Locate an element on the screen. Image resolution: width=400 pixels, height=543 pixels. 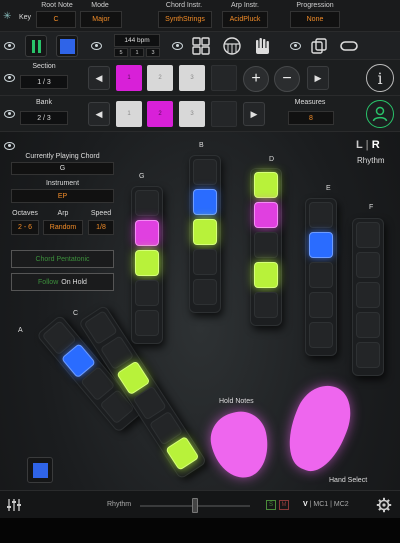
chord-instr-select: SynthStrings is located at coordinates (185, 19).